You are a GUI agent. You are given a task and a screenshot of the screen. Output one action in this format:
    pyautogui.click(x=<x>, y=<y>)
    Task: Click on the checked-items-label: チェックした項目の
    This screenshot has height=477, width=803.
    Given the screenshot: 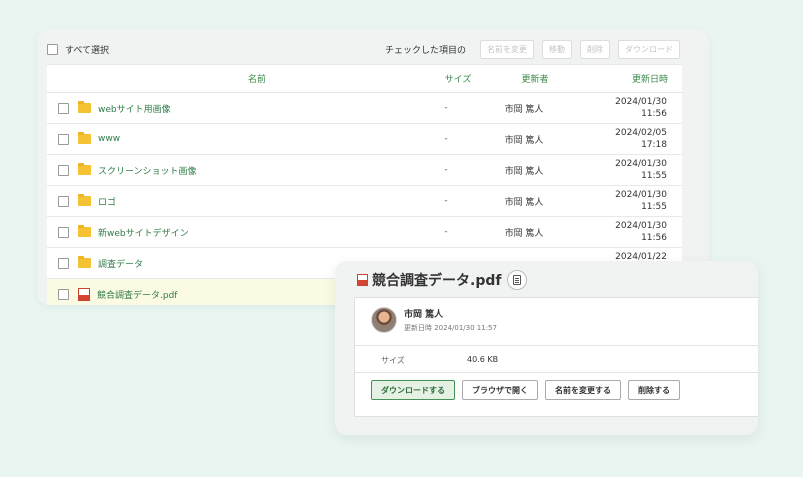 What is the action you would take?
    pyautogui.click(x=425, y=50)
    